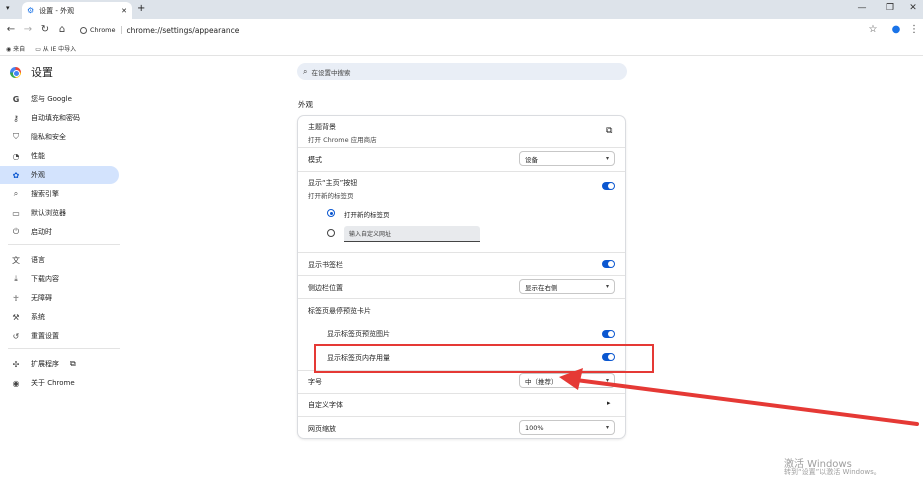  What do you see at coordinates (59, 175) in the screenshot?
I see `sidebar-item-appearance: ✿ 外观` at bounding box center [59, 175].